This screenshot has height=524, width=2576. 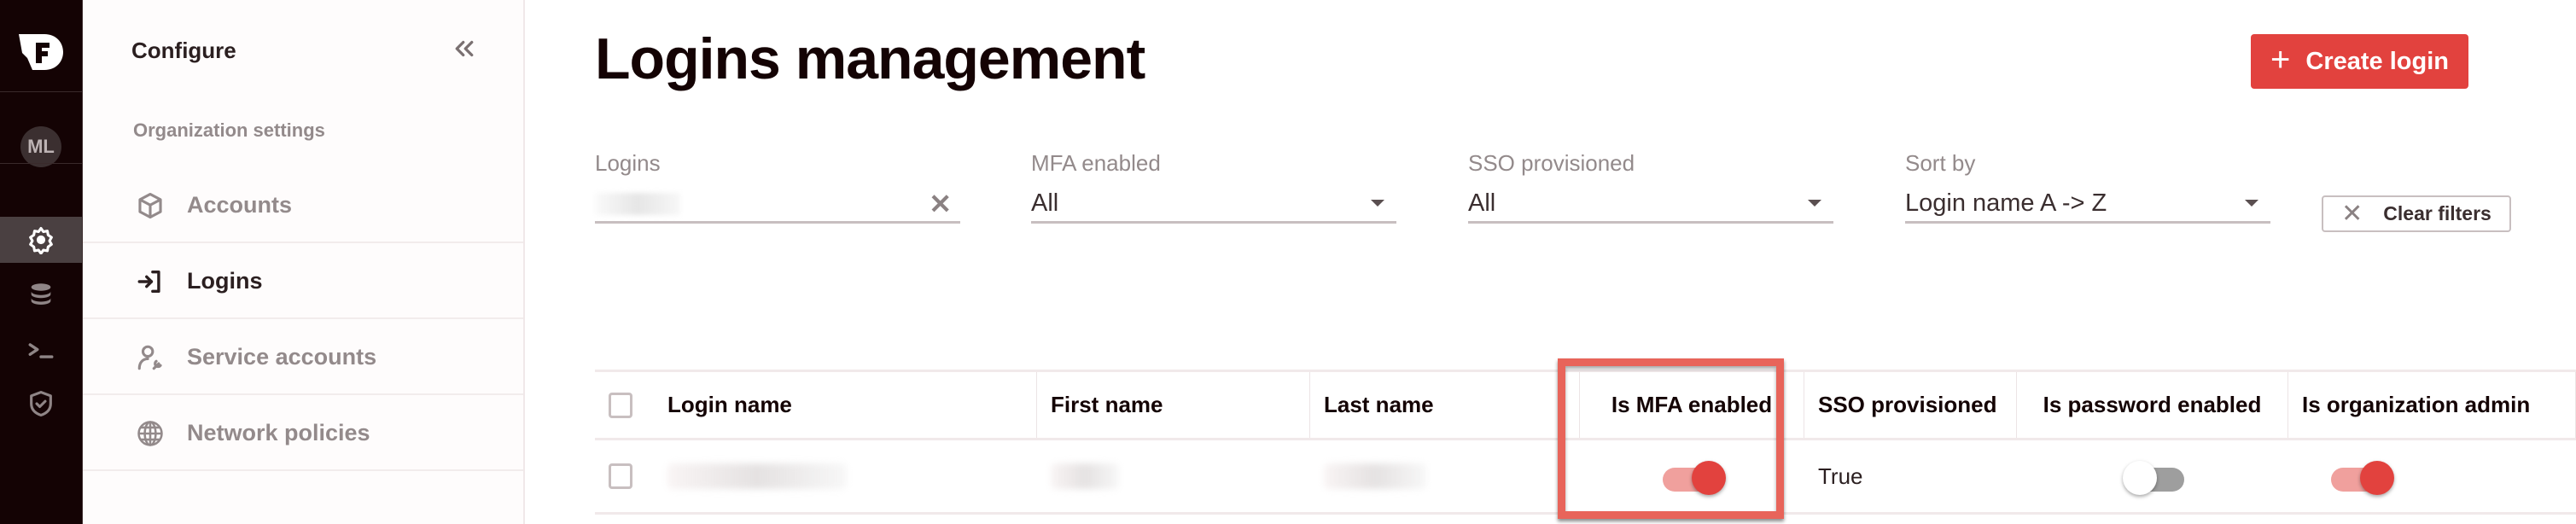 I want to click on avatar: ML, so click(x=40, y=146).